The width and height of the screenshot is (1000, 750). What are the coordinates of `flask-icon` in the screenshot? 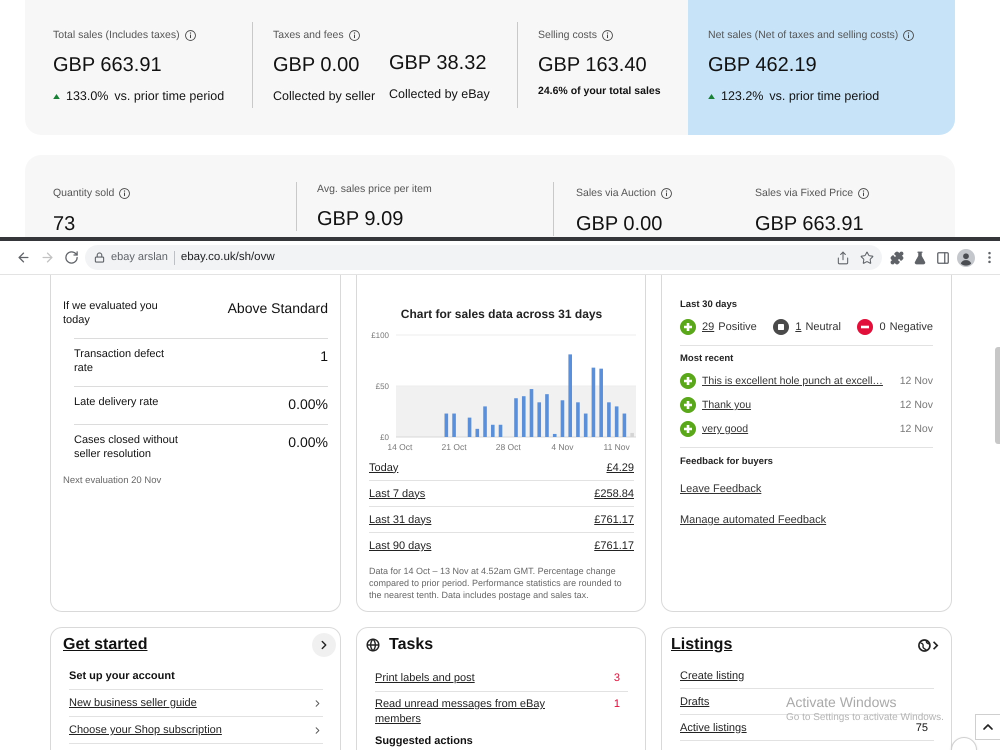 It's located at (920, 257).